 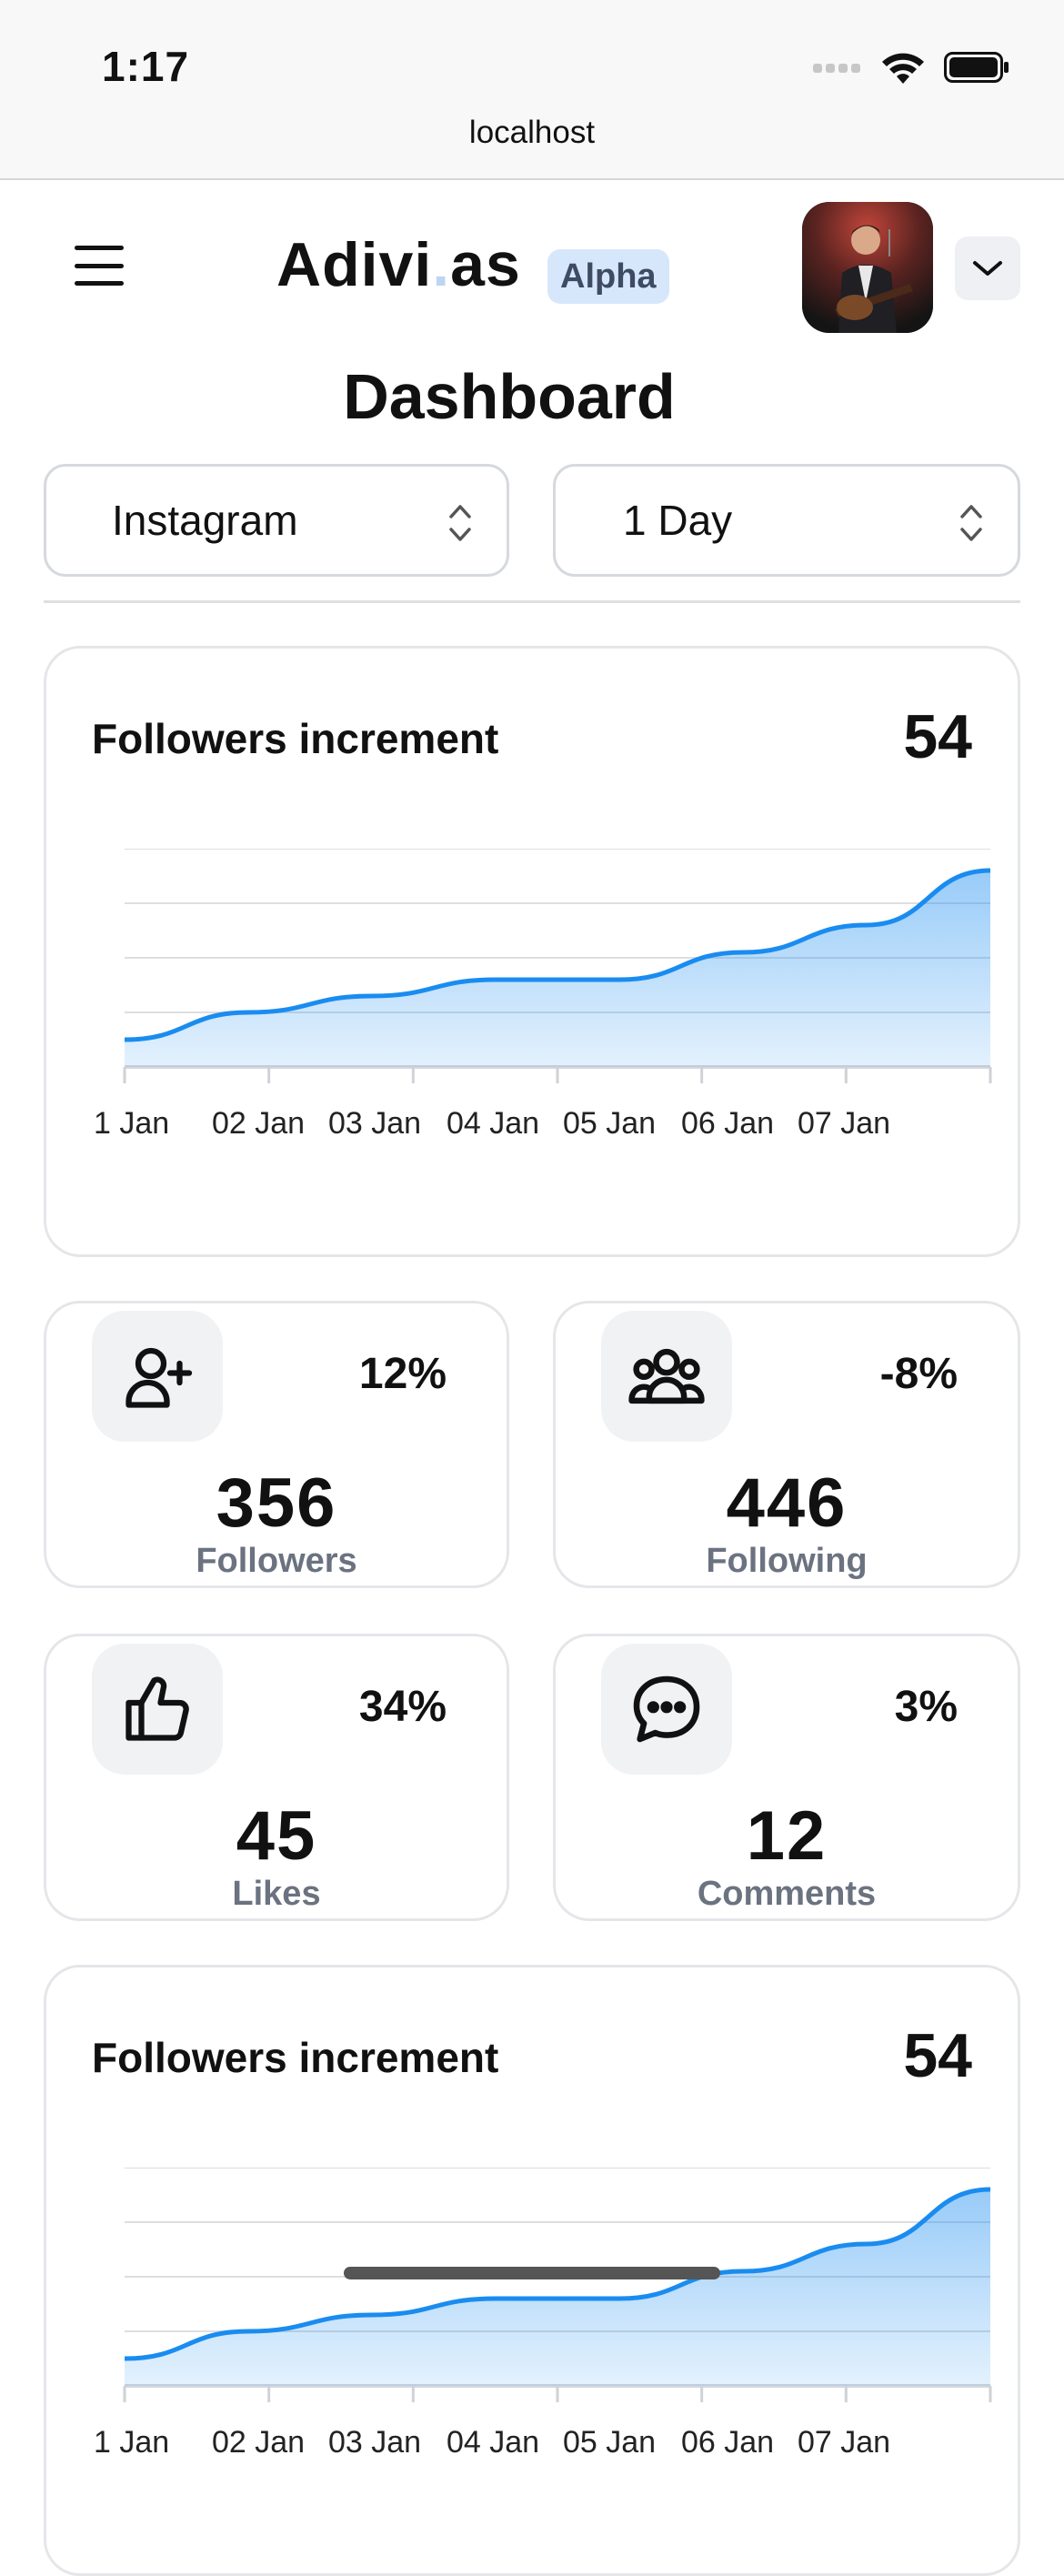 What do you see at coordinates (786, 1777) in the screenshot?
I see `stat-card-comments: 3% 12 Comments` at bounding box center [786, 1777].